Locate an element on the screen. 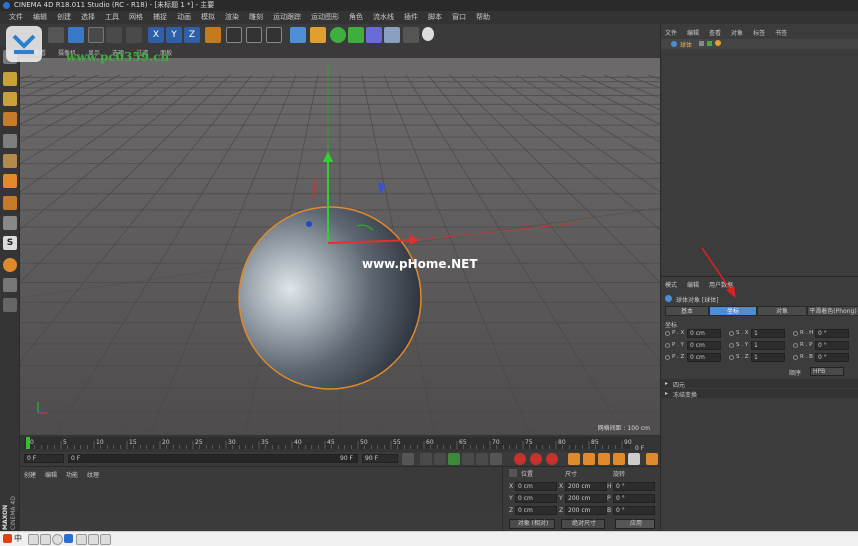 Image resolution: width=858 pixels, height=546 pixels. object-menu-item: 标签 is located at coordinates (759, 32).